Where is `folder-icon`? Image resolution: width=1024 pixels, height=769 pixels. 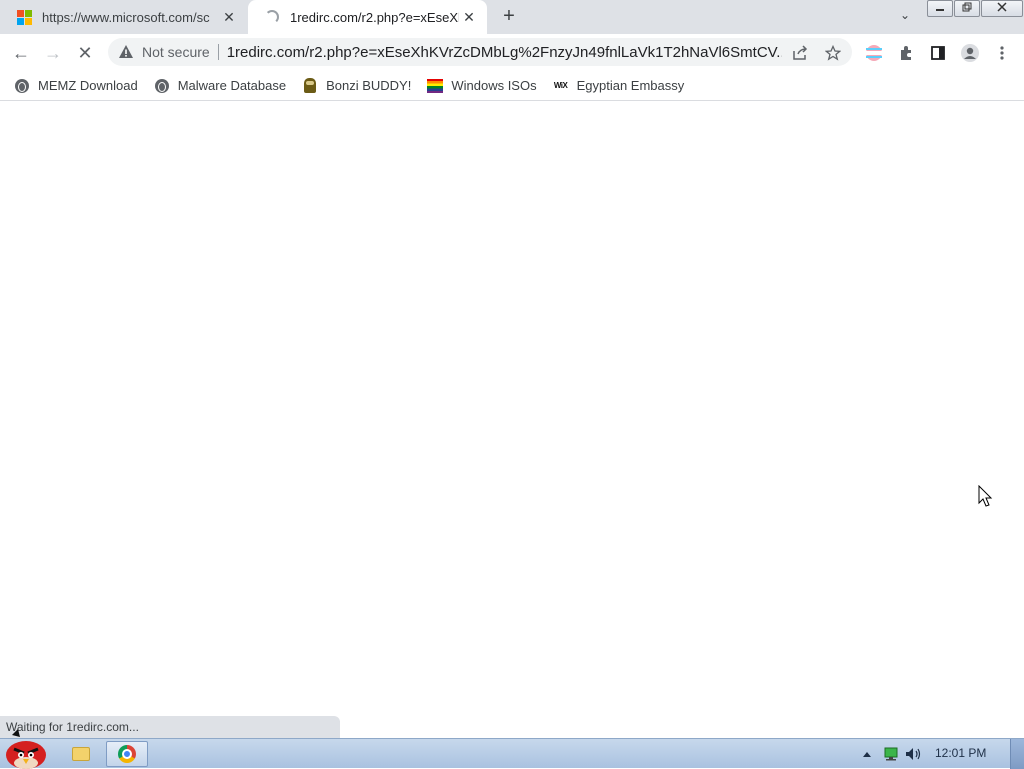
folder-icon is located at coordinates (81, 754).